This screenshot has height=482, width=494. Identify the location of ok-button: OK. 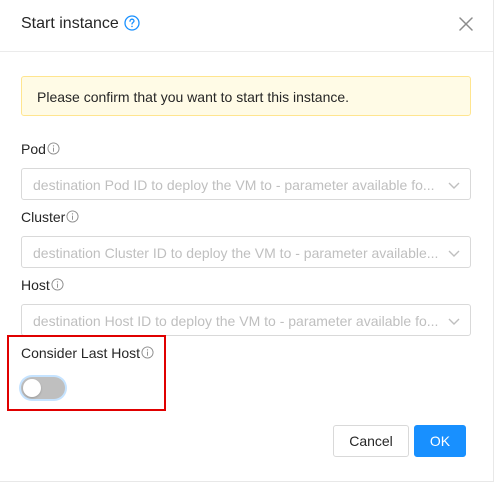
(440, 441).